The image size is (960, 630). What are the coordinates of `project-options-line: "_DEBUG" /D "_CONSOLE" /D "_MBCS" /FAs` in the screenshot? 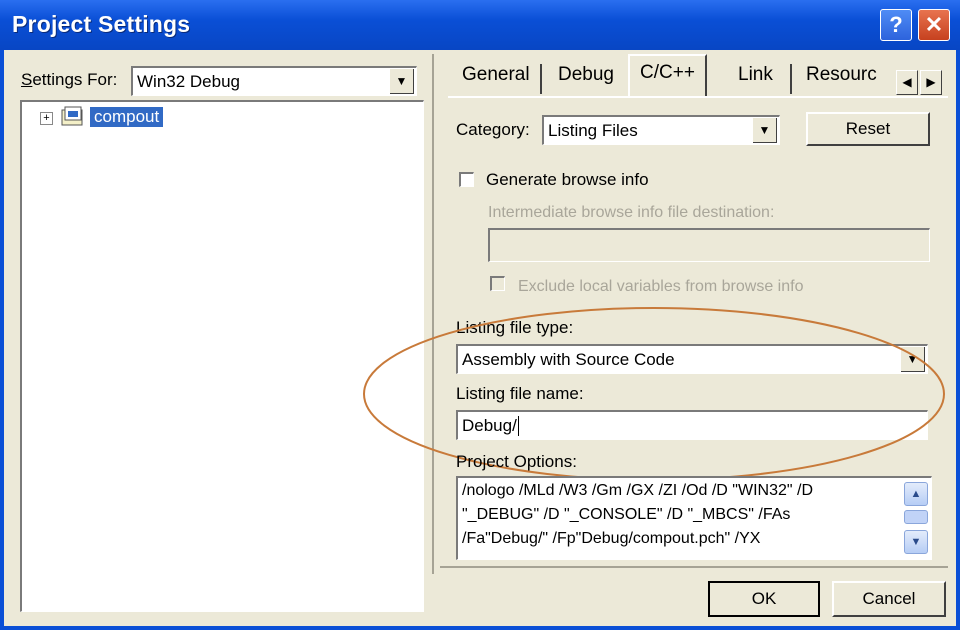 It's located at (626, 514).